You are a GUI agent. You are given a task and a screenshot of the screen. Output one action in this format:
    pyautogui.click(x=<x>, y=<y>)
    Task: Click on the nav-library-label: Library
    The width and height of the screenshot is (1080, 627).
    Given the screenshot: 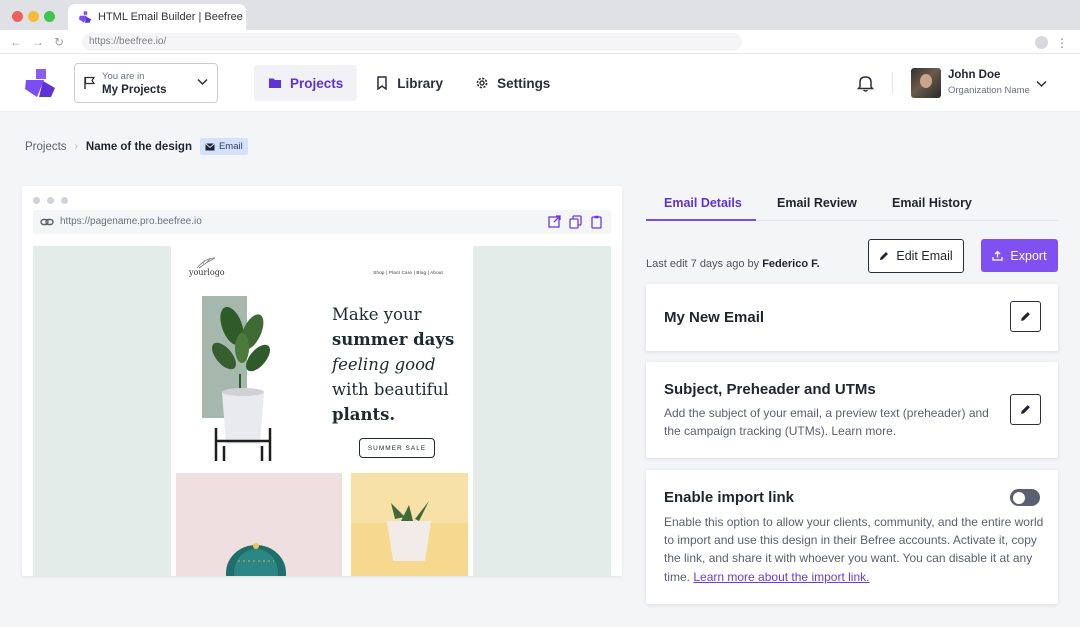 What is the action you would take?
    pyautogui.click(x=420, y=83)
    